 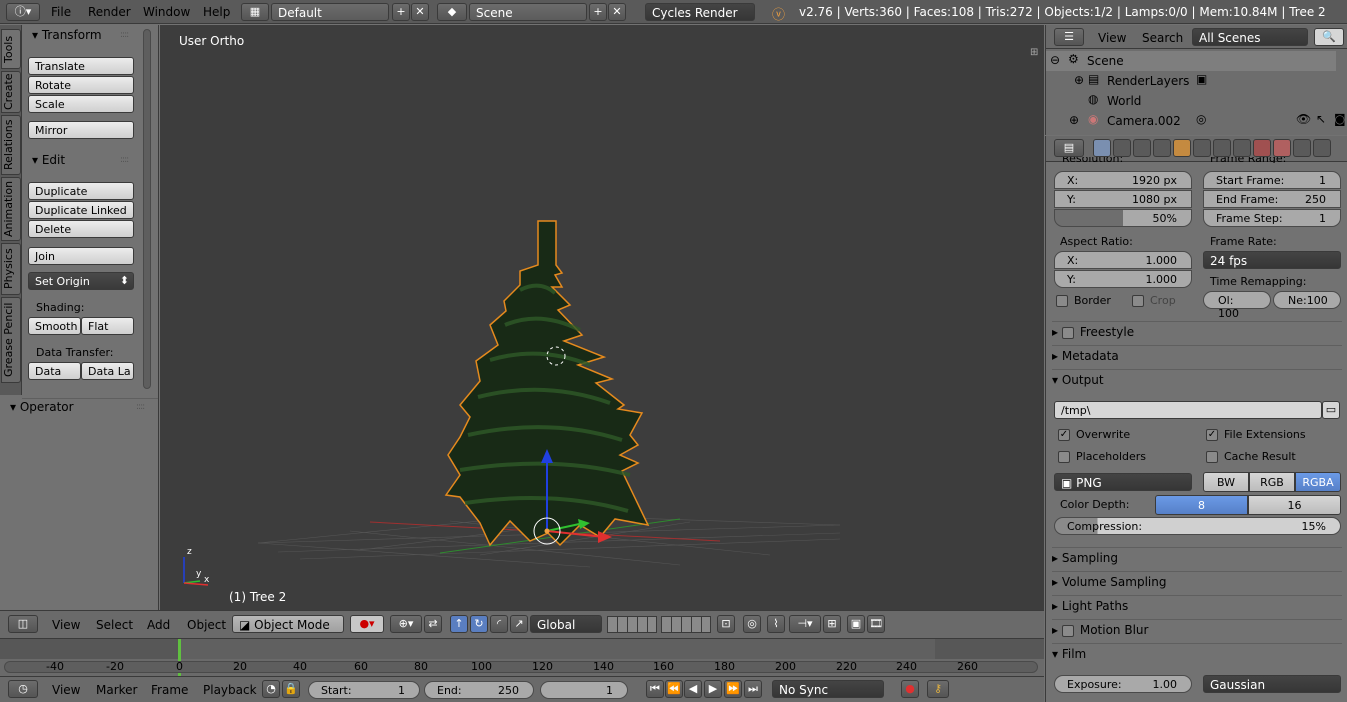 I want to click on compression-slider: Compression: 15%, so click(x=1197, y=526).